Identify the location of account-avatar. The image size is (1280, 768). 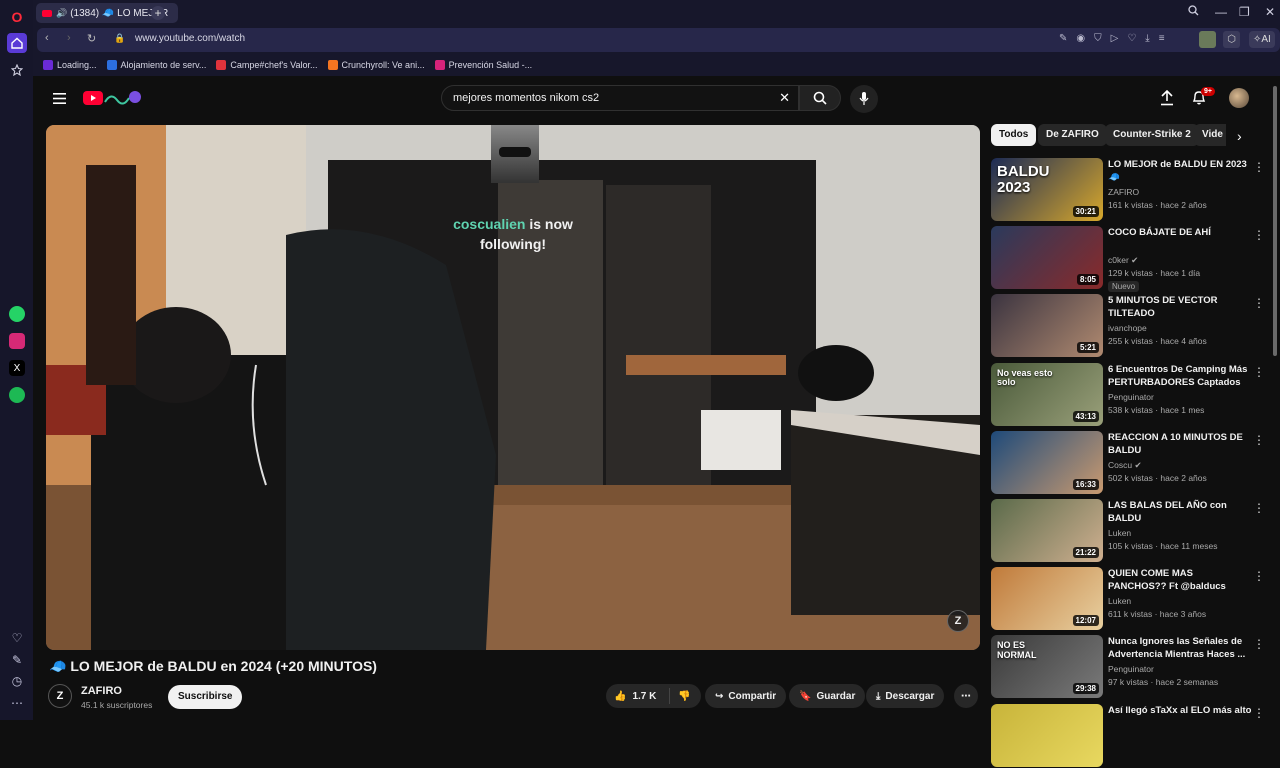
(1239, 98).